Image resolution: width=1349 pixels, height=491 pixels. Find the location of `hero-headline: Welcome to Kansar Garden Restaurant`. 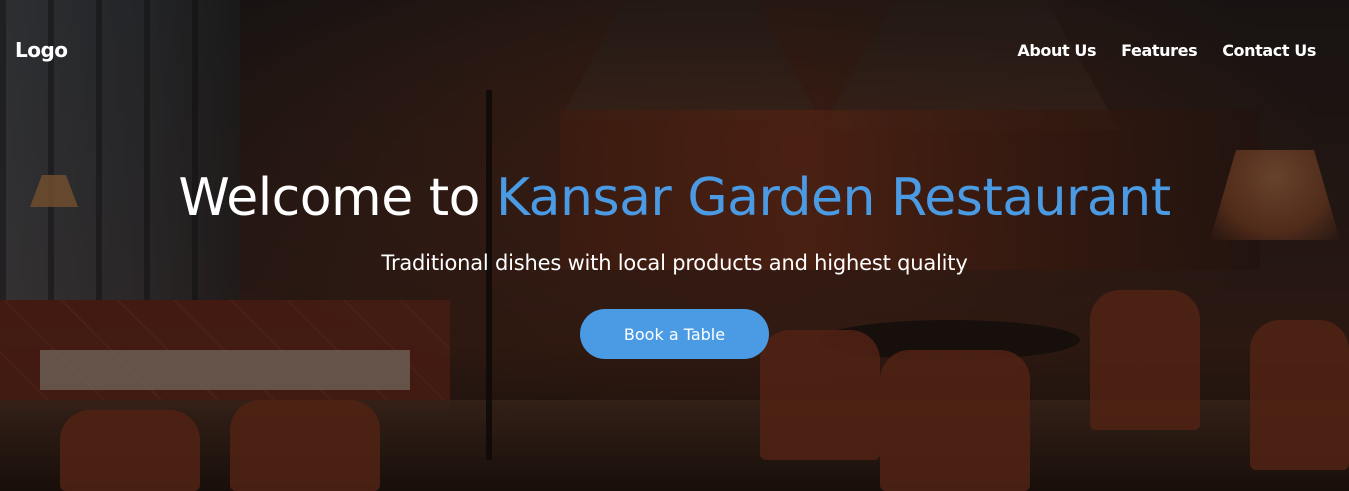

hero-headline: Welcome to Kansar Garden Restaurant is located at coordinates (674, 198).